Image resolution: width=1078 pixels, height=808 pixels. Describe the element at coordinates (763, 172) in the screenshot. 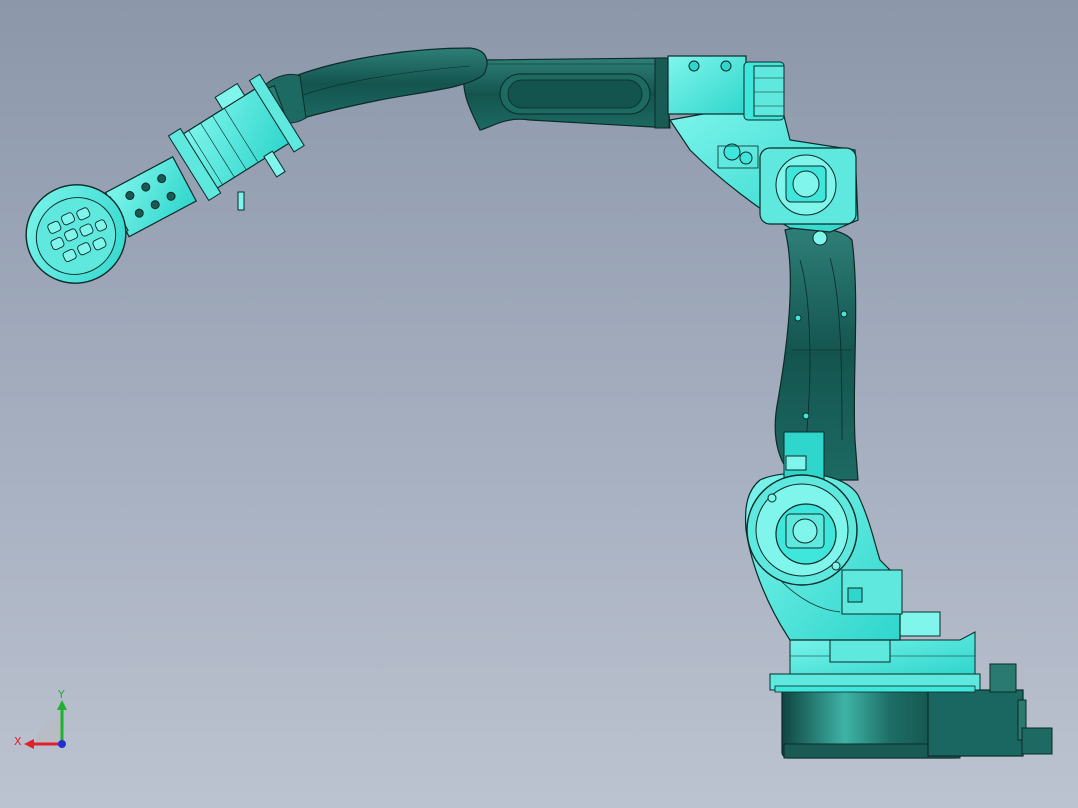

I see `elbow-joint` at that location.